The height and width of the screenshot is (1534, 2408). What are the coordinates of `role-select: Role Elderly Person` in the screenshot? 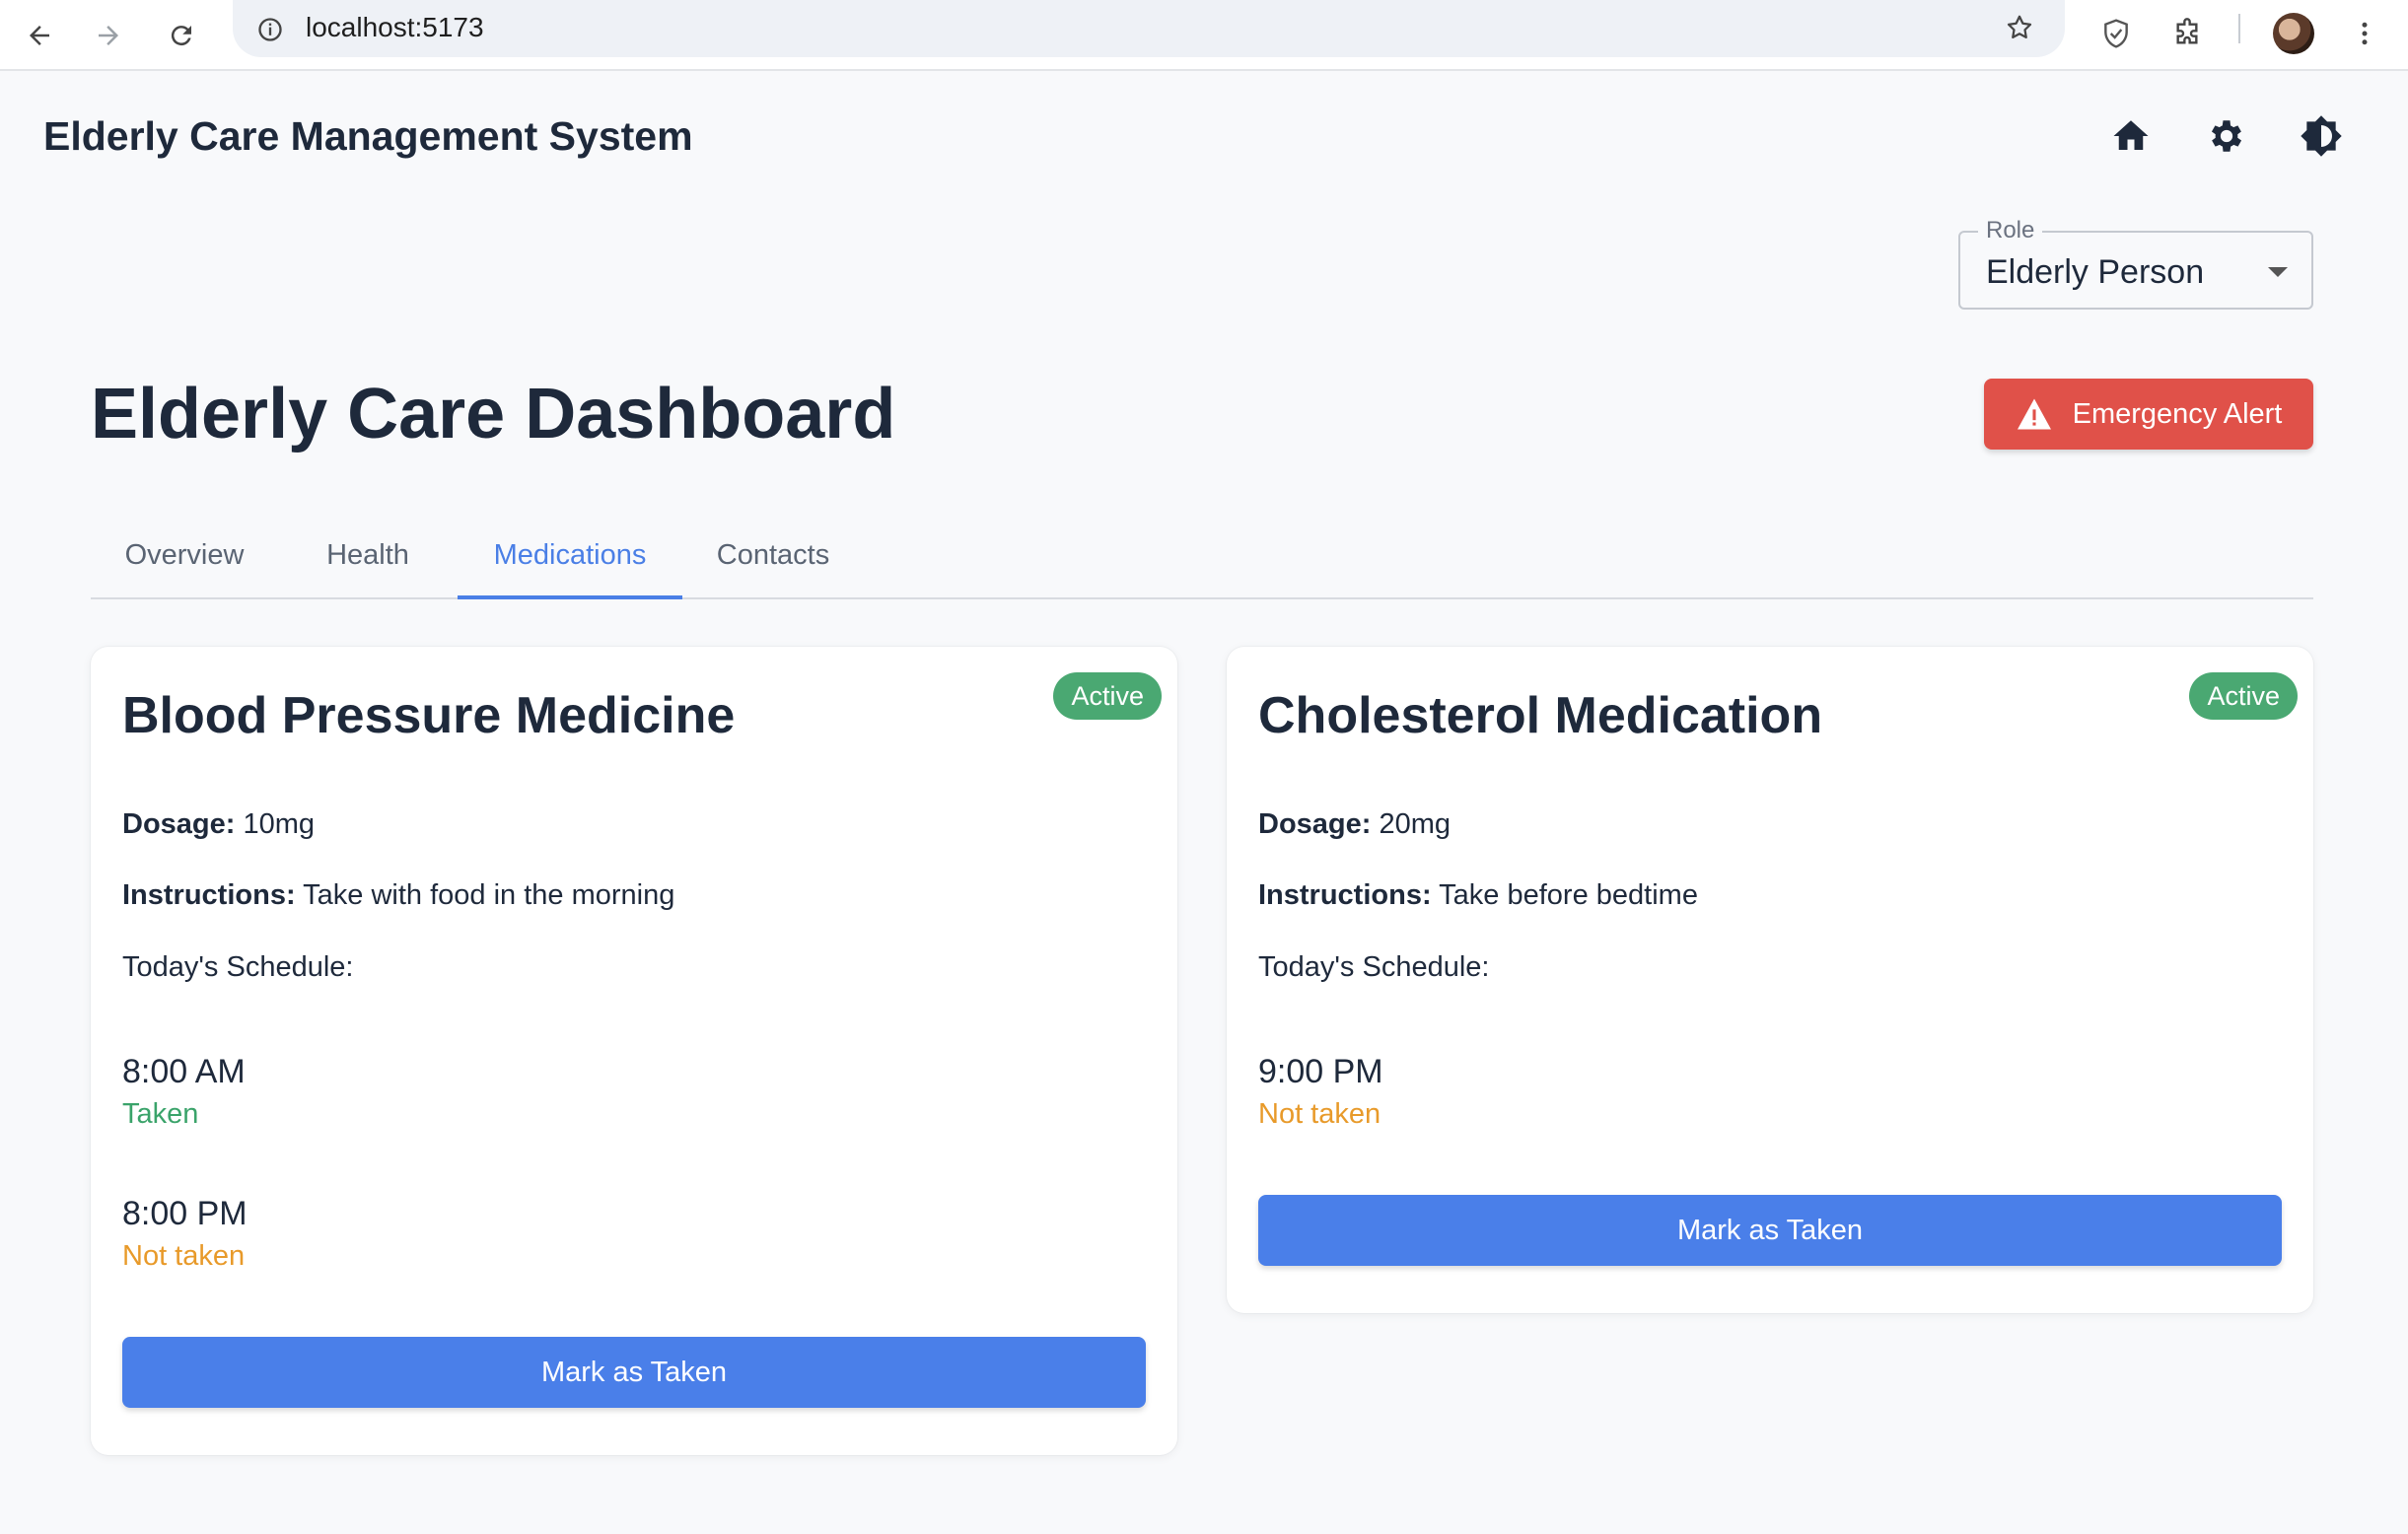 It's located at (2135, 263).